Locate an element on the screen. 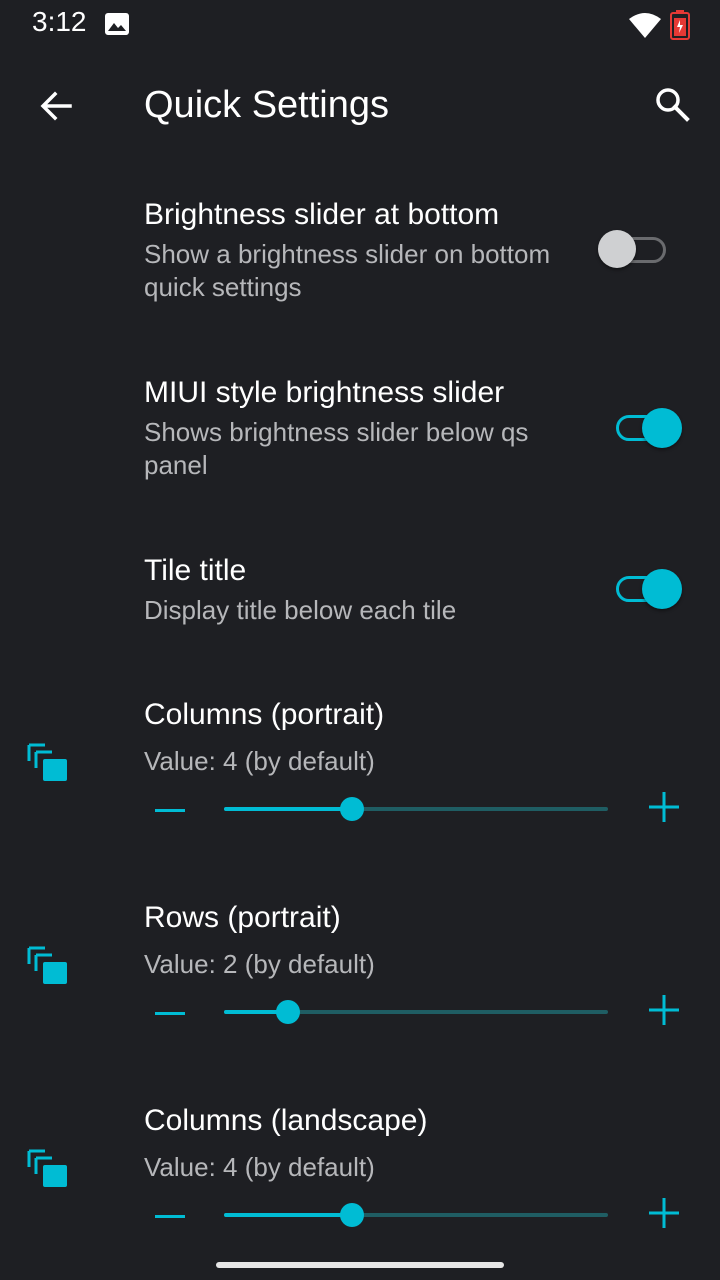 This screenshot has height=1280, width=720. battery-icon is located at coordinates (680, 27).